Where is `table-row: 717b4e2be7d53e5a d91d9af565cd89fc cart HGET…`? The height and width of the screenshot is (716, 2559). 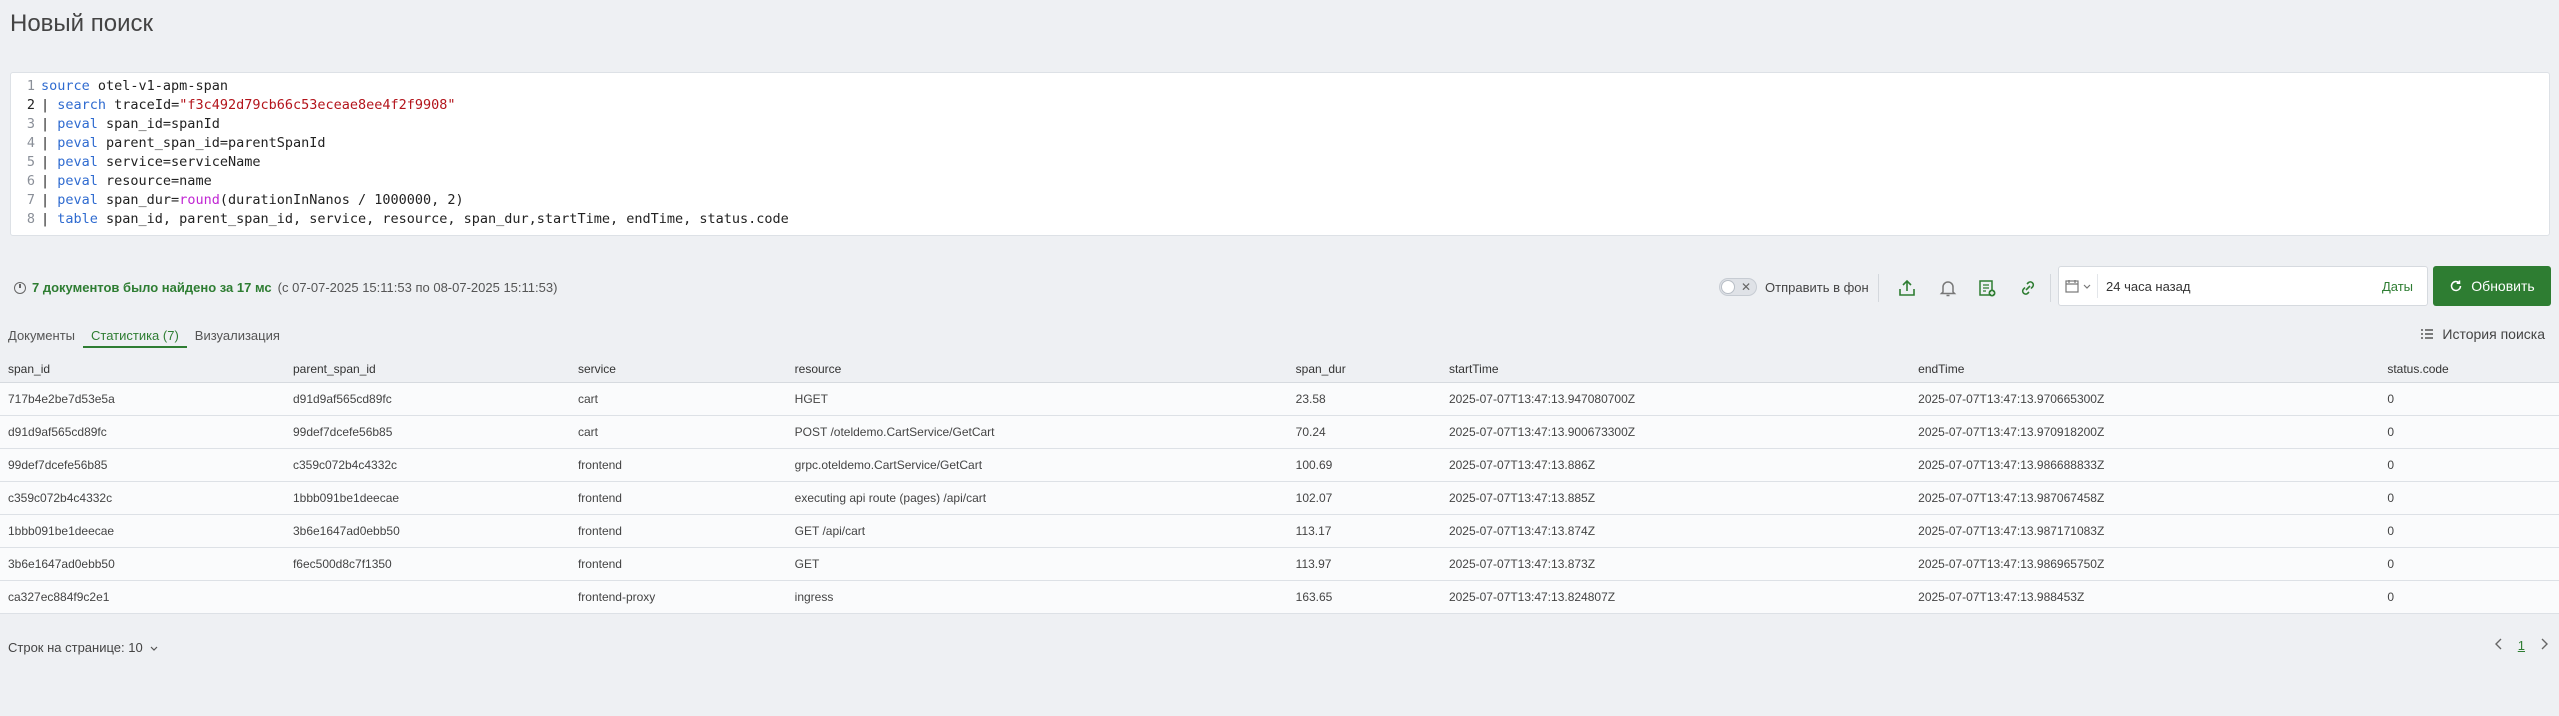 table-row: 717b4e2be7d53e5a d91d9af565cd89fc cart HGET… is located at coordinates (1279, 399).